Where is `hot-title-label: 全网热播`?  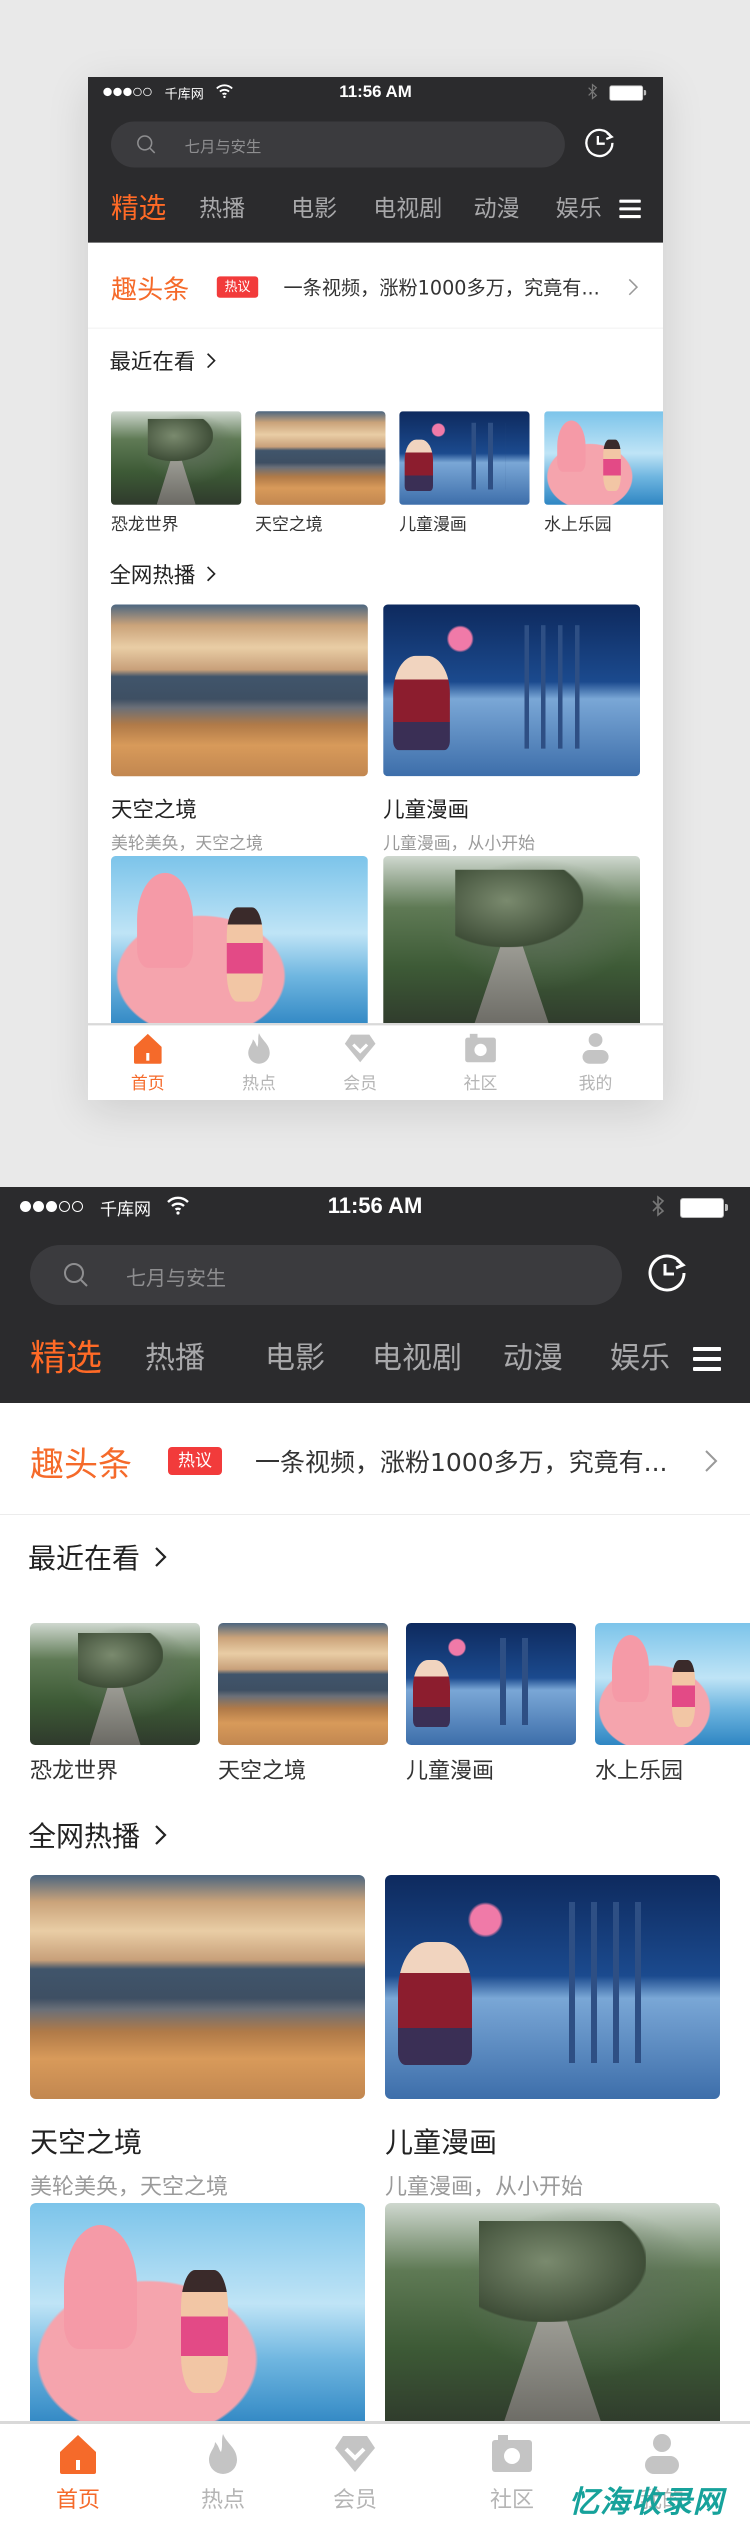
hot-title-label: 全网热播 is located at coordinates (84, 1836).